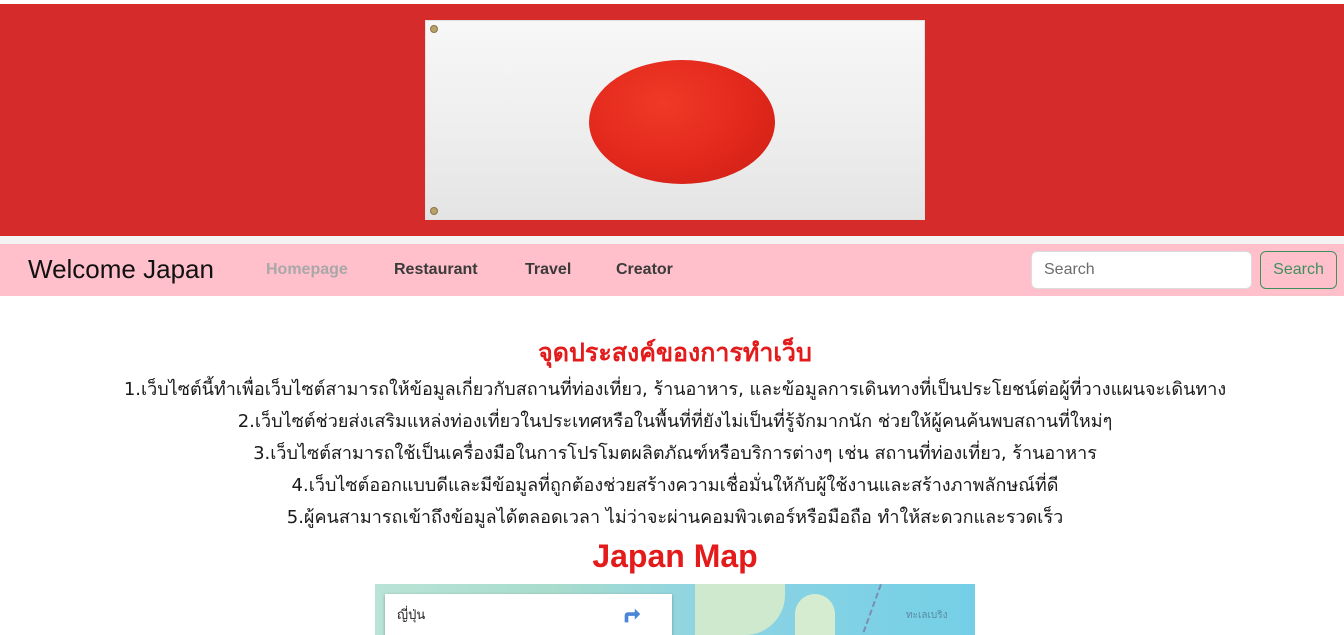 This screenshot has width=1344, height=635. What do you see at coordinates (815, 614) in the screenshot?
I see `map-island` at bounding box center [815, 614].